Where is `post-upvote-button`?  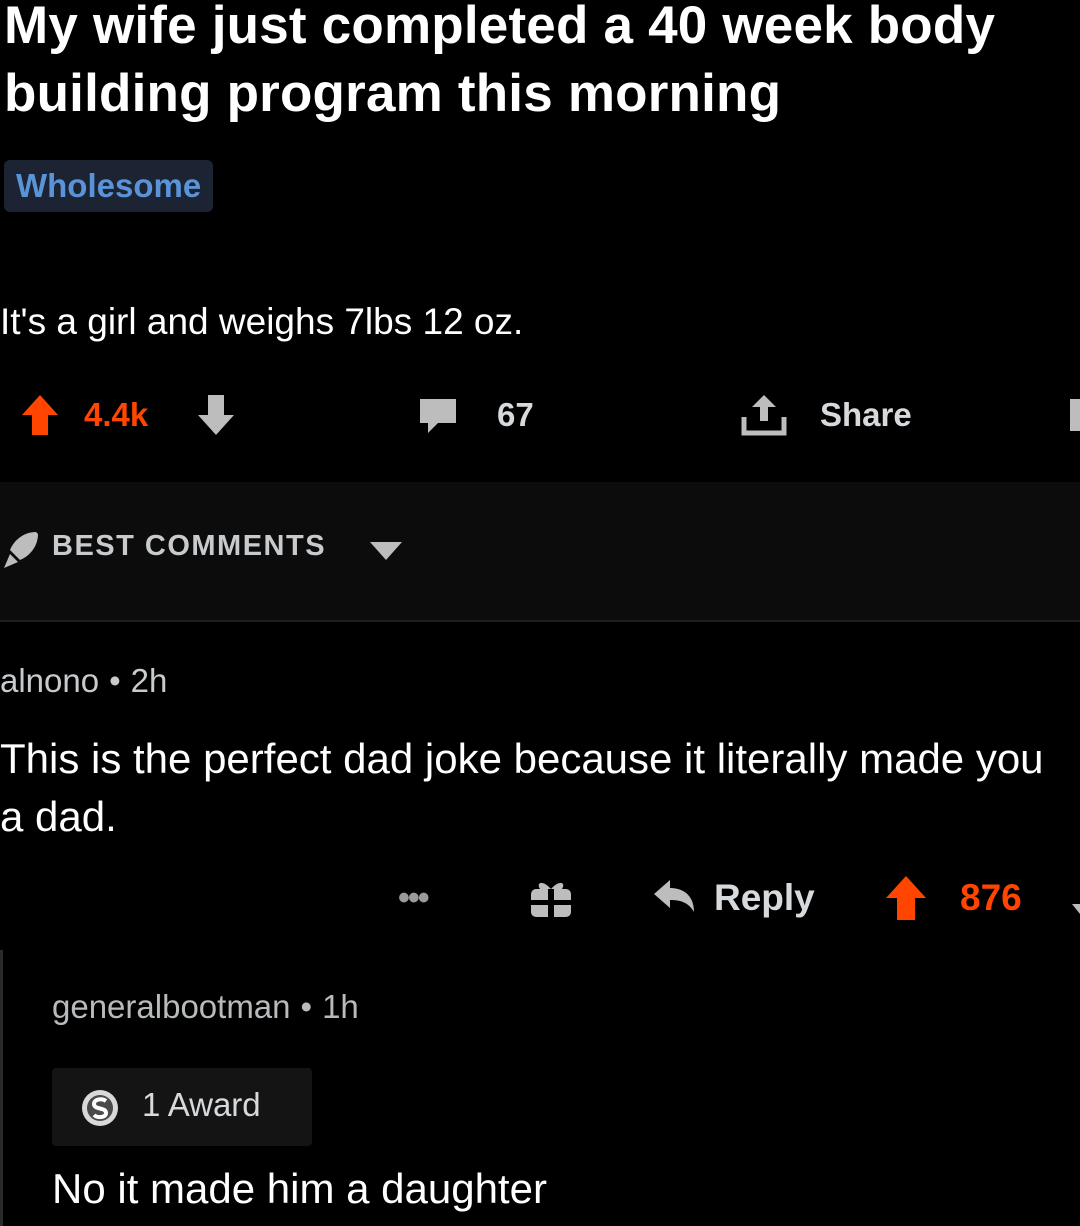 post-upvote-button is located at coordinates (40, 415).